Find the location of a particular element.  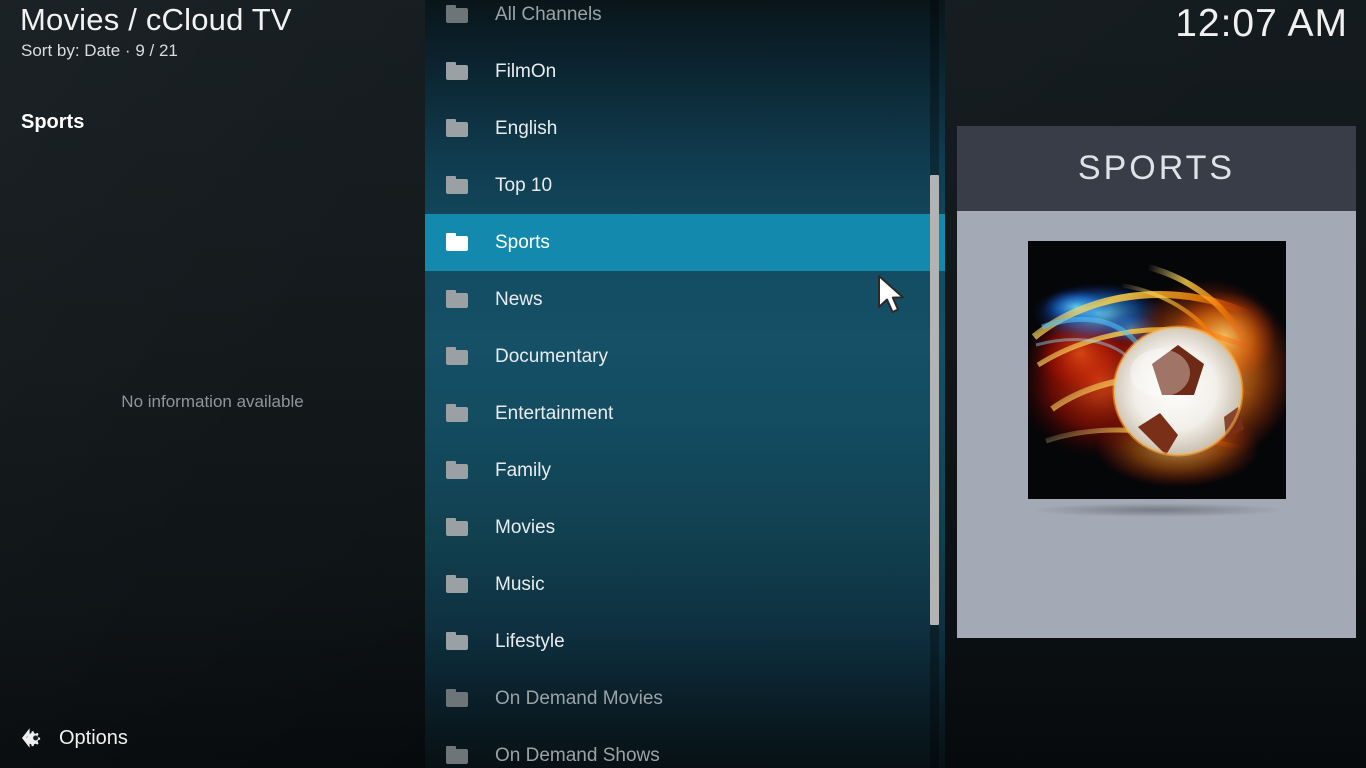

list-item: Sports is located at coordinates (685, 242).